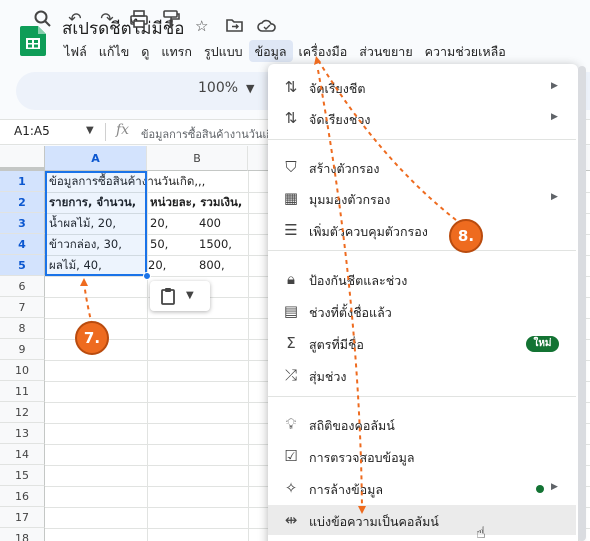 The image size is (590, 541). Describe the element at coordinates (157, 244) in the screenshot. I see `cell-b4: 50,` at that location.